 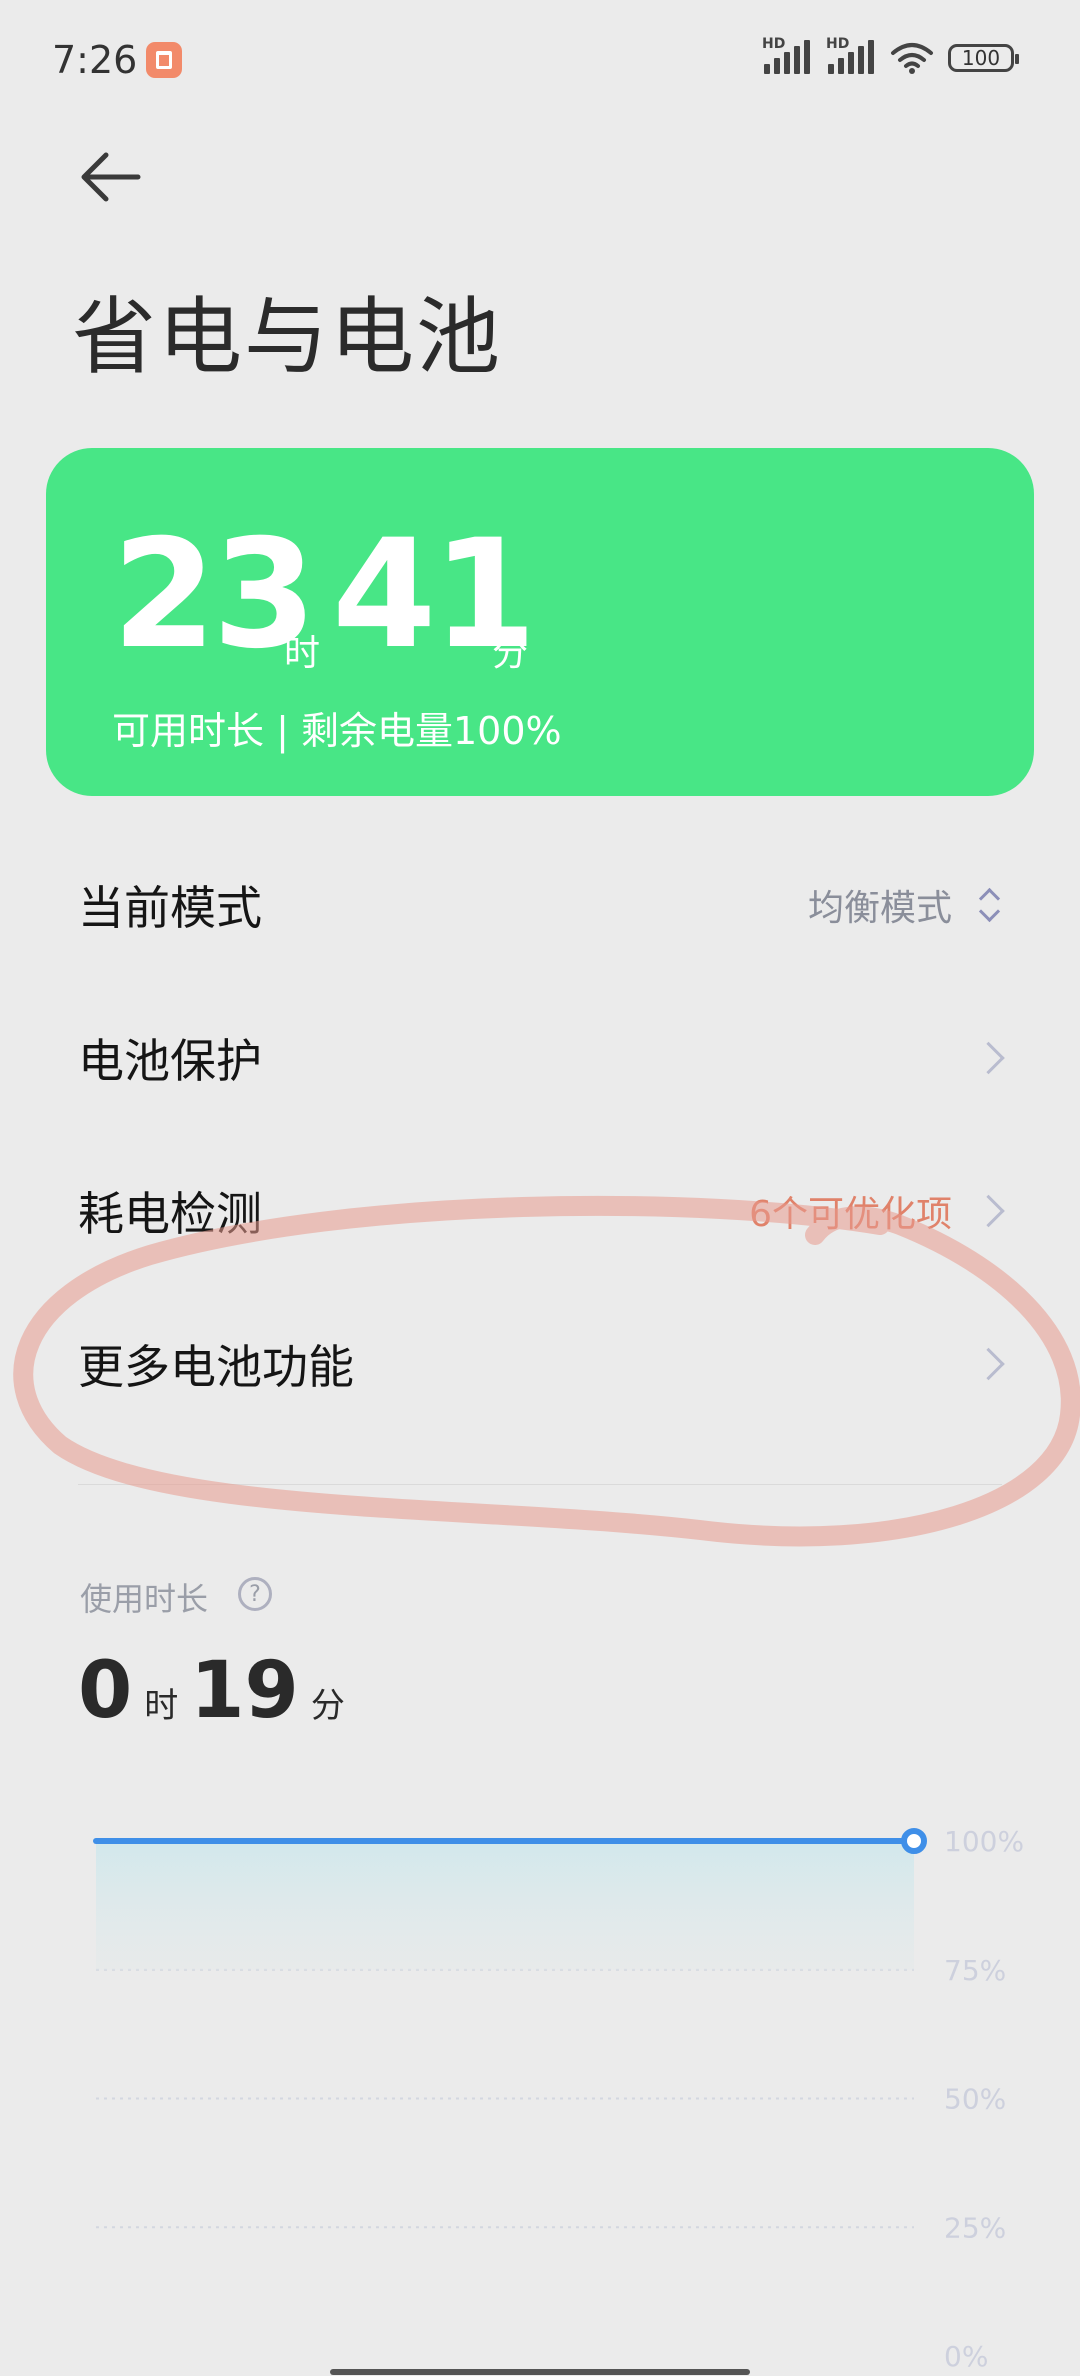 What do you see at coordinates (983, 58) in the screenshot?
I see `battery-icon: 100` at bounding box center [983, 58].